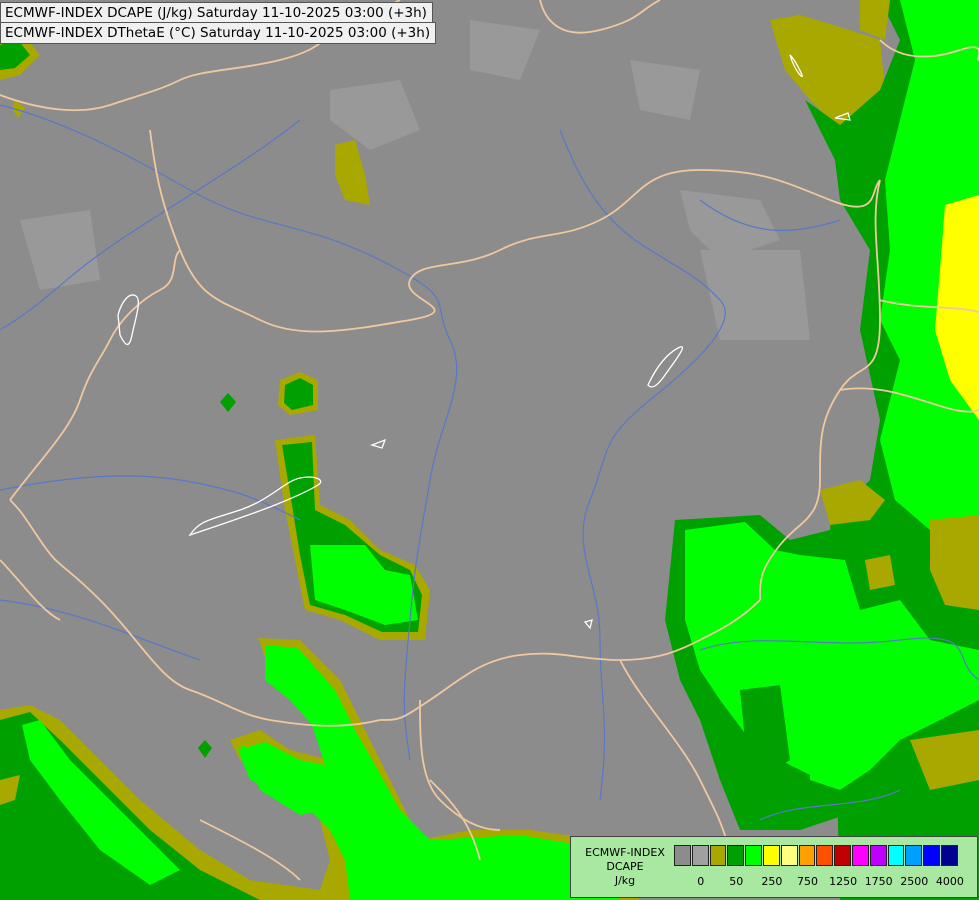 The height and width of the screenshot is (900, 979). I want to click on legend-tick-label: 750, so click(807, 881).